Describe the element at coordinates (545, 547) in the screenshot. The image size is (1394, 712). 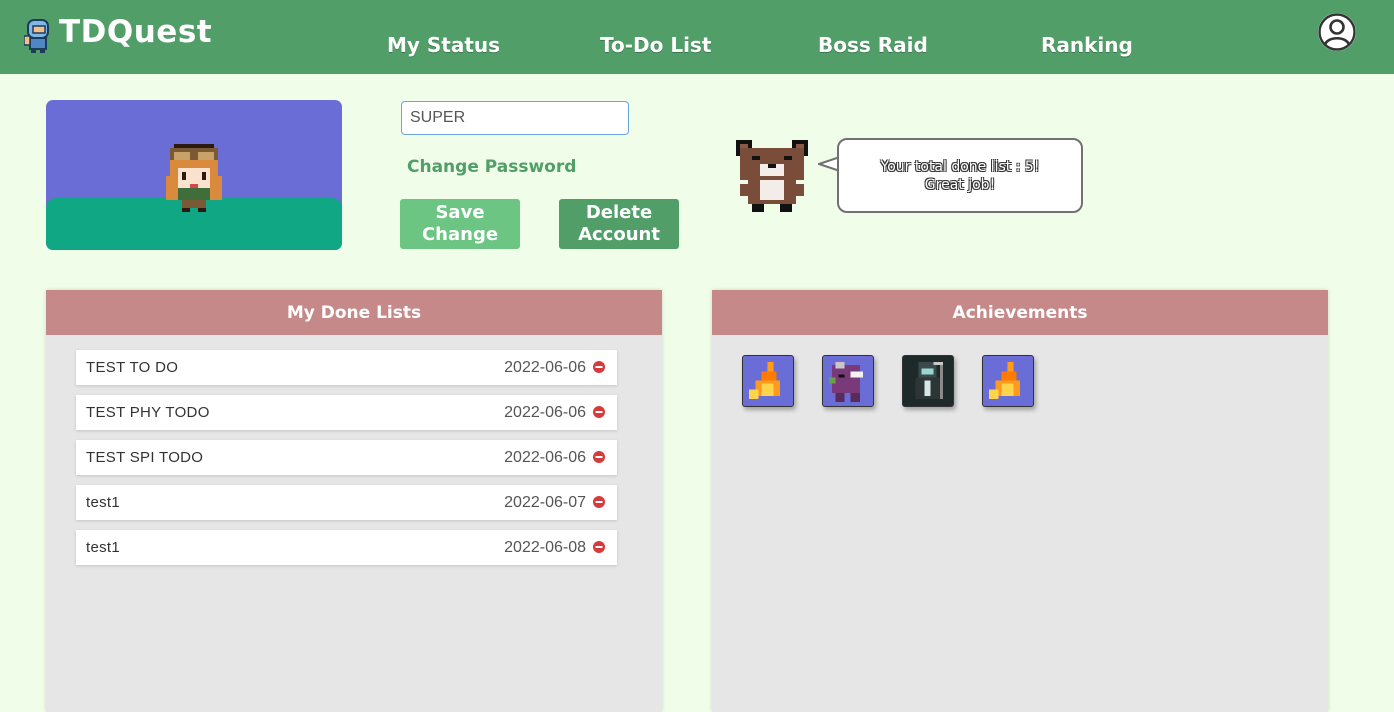
I see `done-item-date: 2022-06-08` at that location.